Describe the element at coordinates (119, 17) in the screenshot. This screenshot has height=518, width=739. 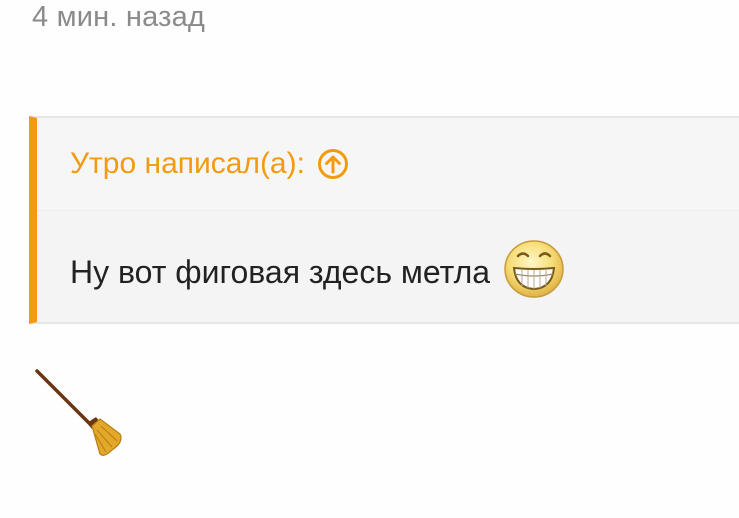
I see `post-timestamp: 4 мин. назад` at that location.